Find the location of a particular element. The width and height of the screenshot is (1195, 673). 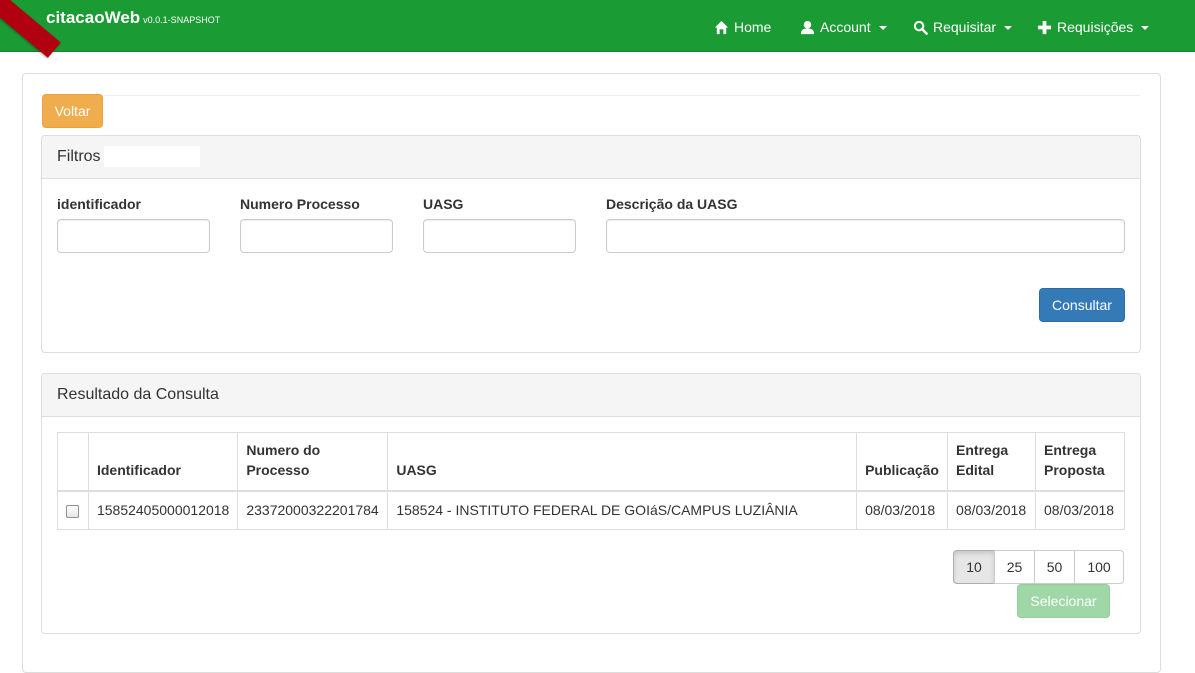

filtros-heading: Filtros is located at coordinates (591, 157).